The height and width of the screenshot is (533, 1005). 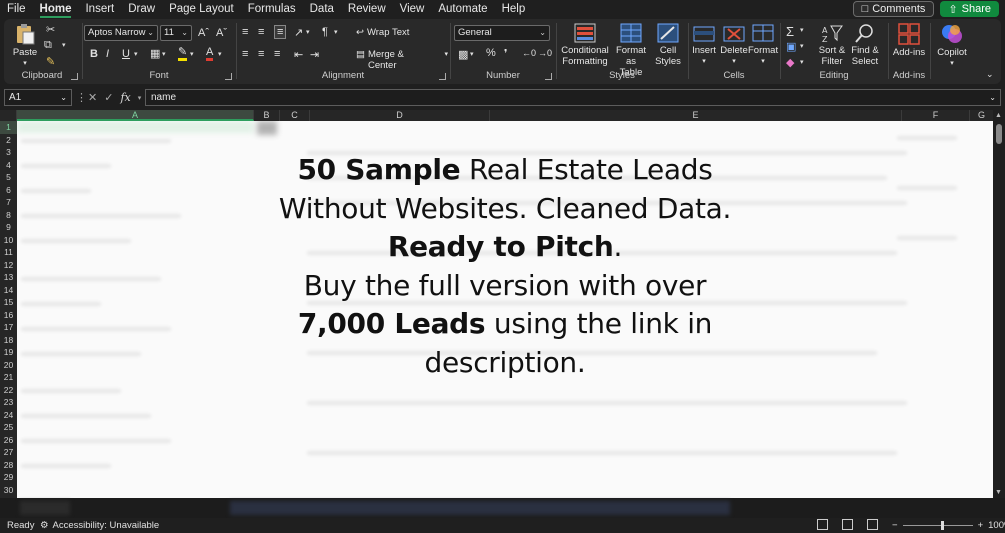 I want to click on percent-button: %, so click(x=491, y=53).